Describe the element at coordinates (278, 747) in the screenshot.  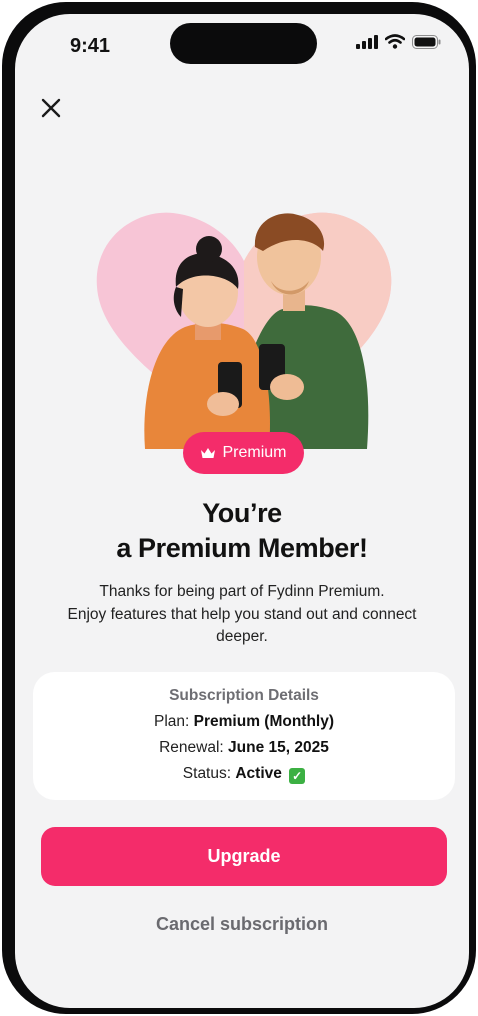
I see `renewal-value: June 15, 2025` at that location.